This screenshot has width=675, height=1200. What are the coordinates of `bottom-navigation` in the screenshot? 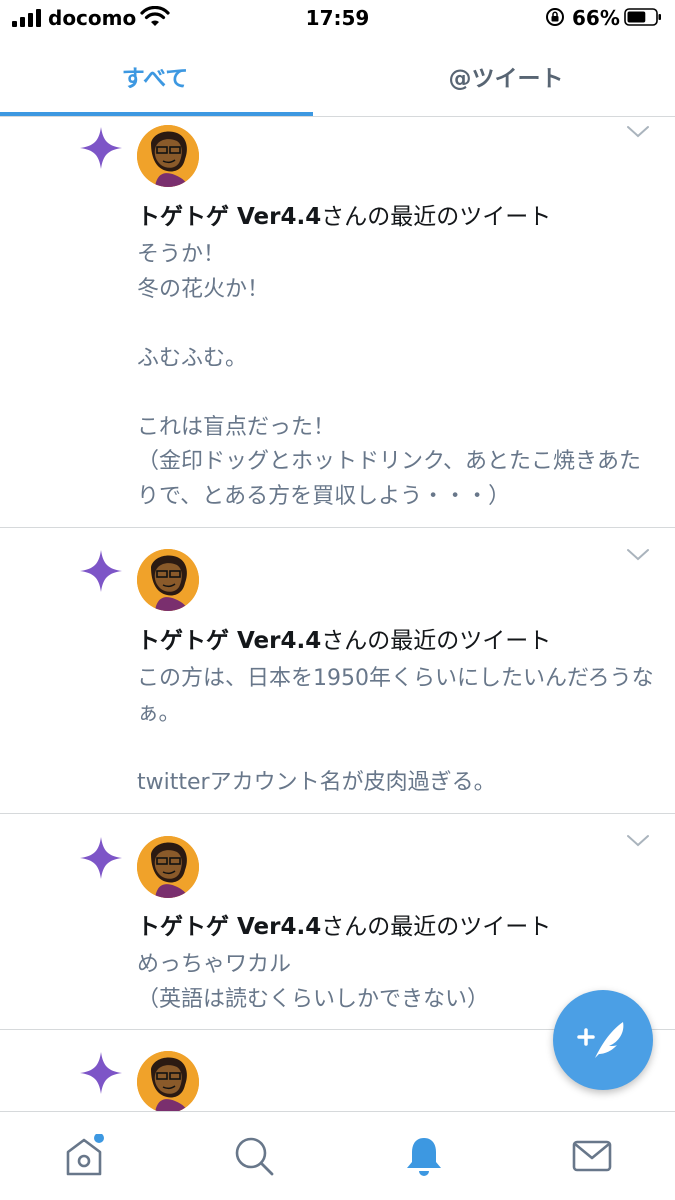 It's located at (337, 1155).